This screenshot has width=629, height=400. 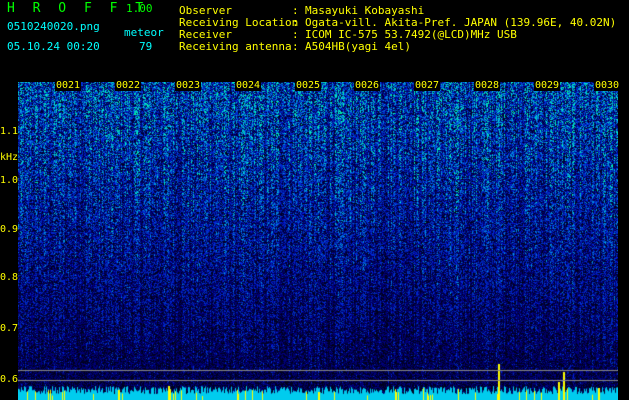 What do you see at coordinates (367, 85) in the screenshot?
I see `time-tick: 0026` at bounding box center [367, 85].